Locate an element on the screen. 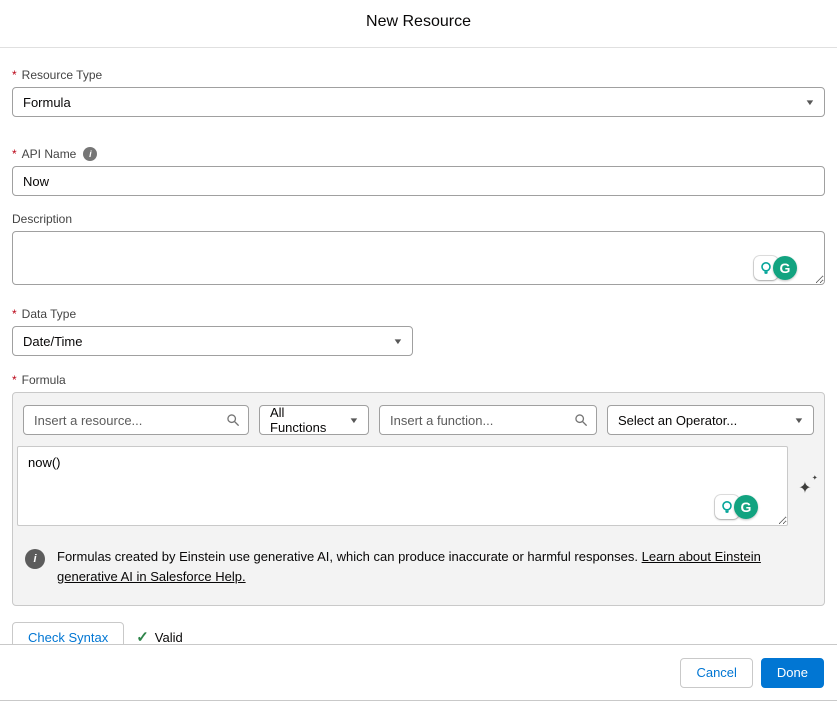 This screenshot has width=837, height=701. data-type-label-text: Data Type is located at coordinates (49, 314).